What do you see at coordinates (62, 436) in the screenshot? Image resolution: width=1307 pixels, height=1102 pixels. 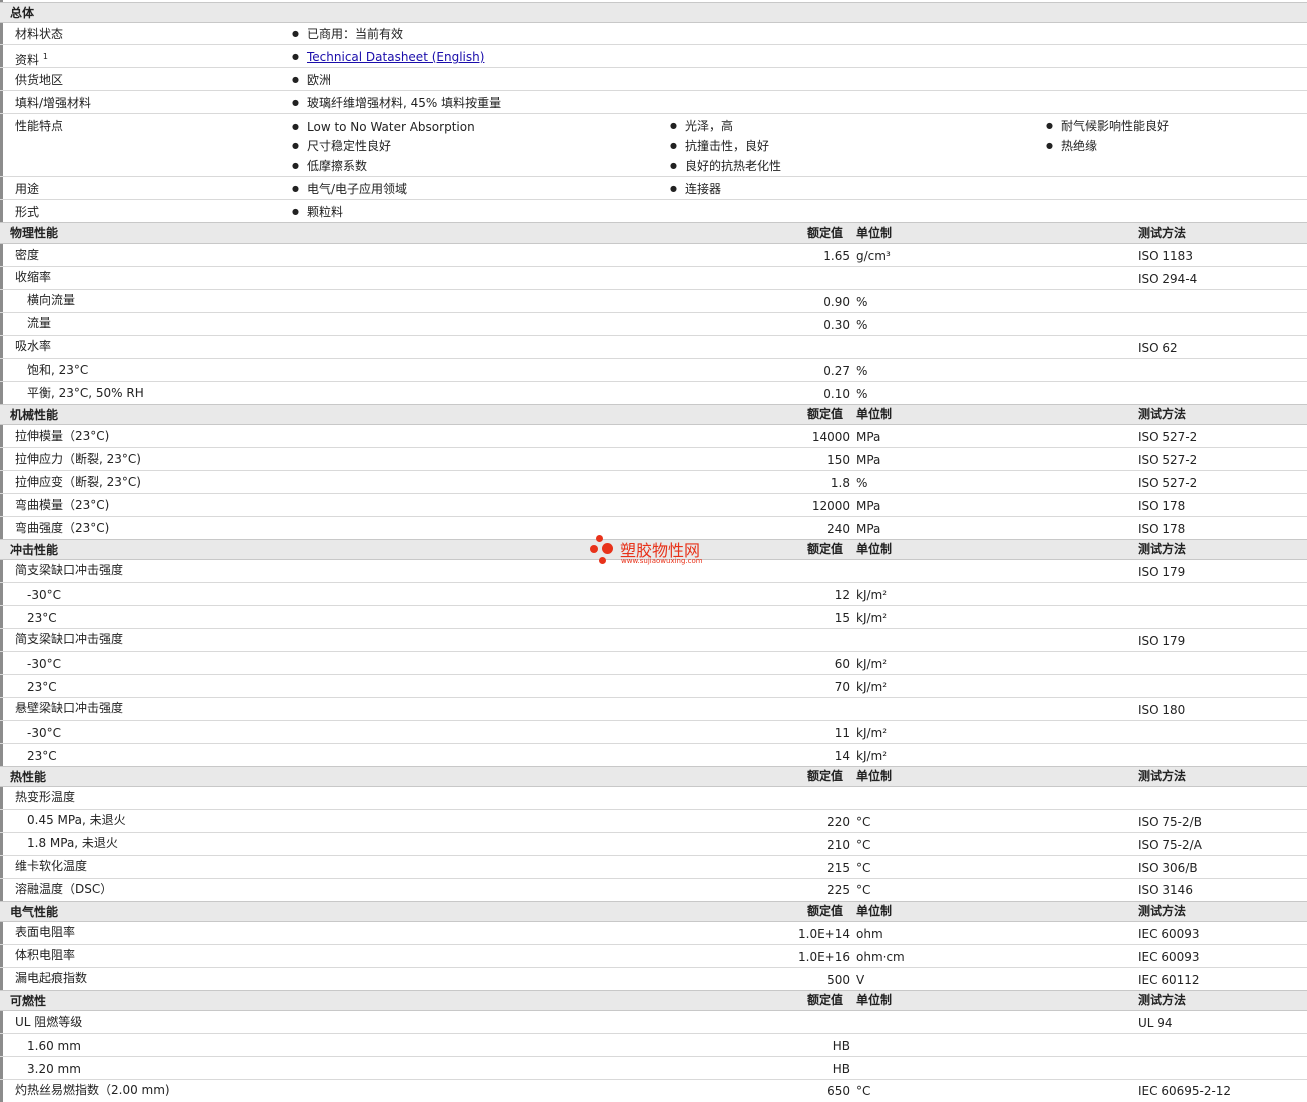 I see `row-label: 拉伸模量（23°C)` at bounding box center [62, 436].